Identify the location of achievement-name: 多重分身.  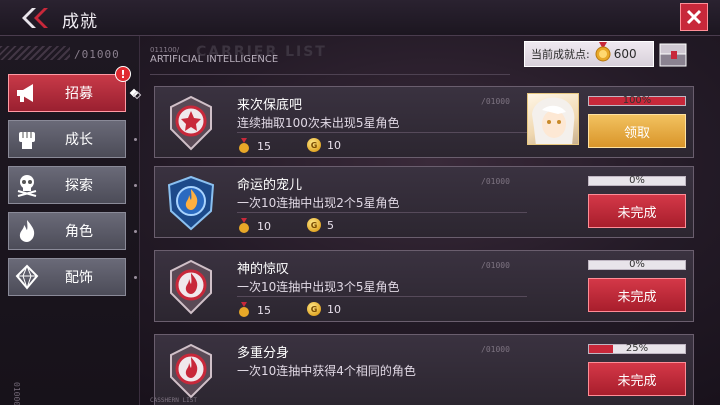
(263, 353).